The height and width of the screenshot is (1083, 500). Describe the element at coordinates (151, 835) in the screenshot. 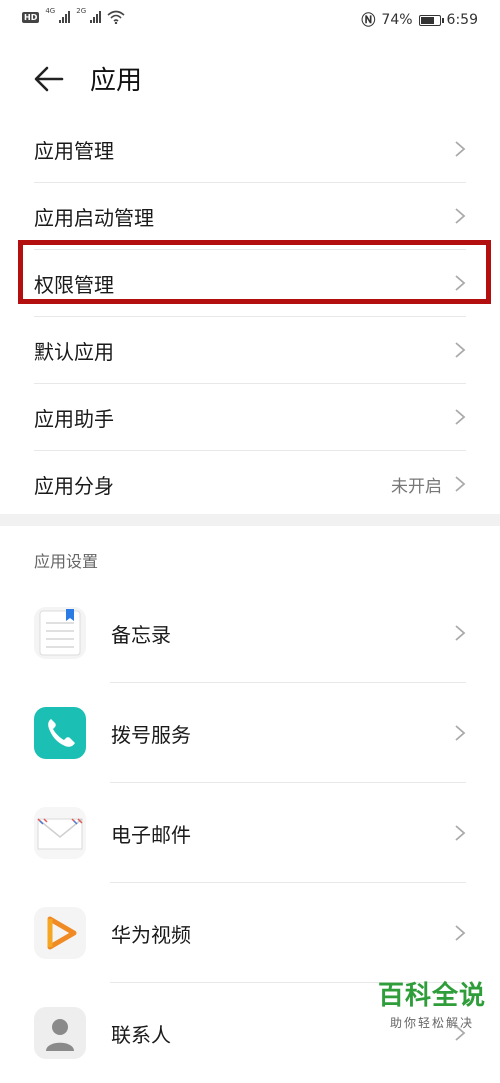

I see `app-name: 电子邮件` at that location.